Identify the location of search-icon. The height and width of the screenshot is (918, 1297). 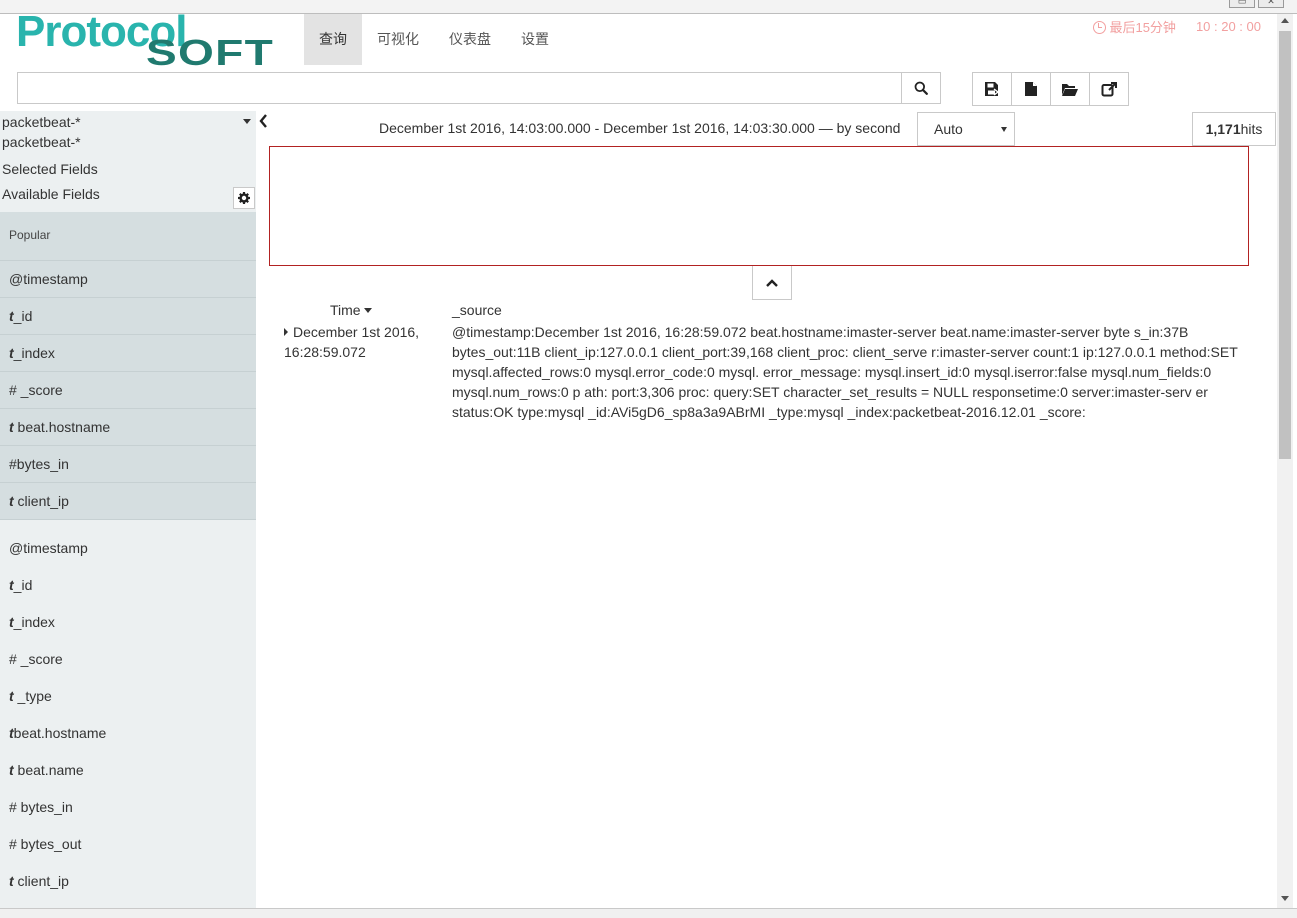
(921, 88).